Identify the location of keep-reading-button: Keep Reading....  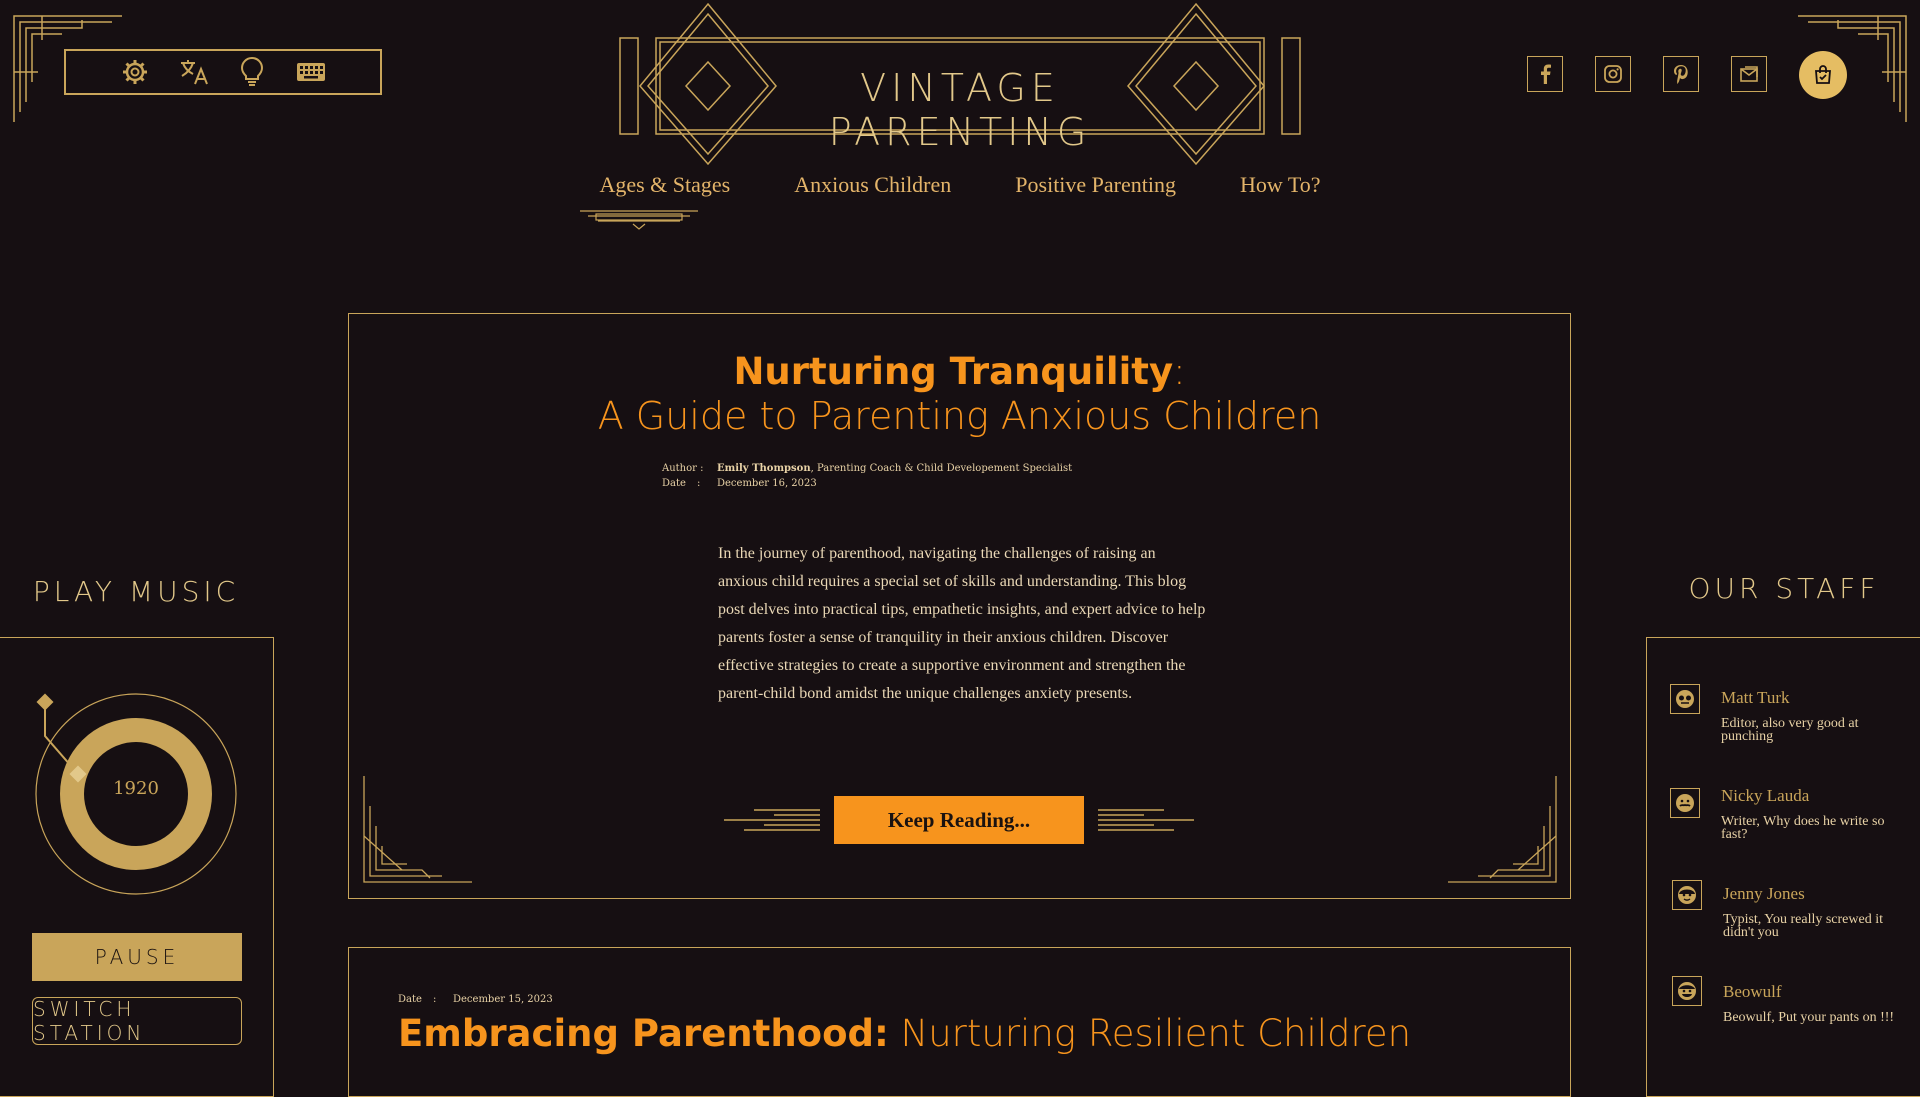
(959, 820).